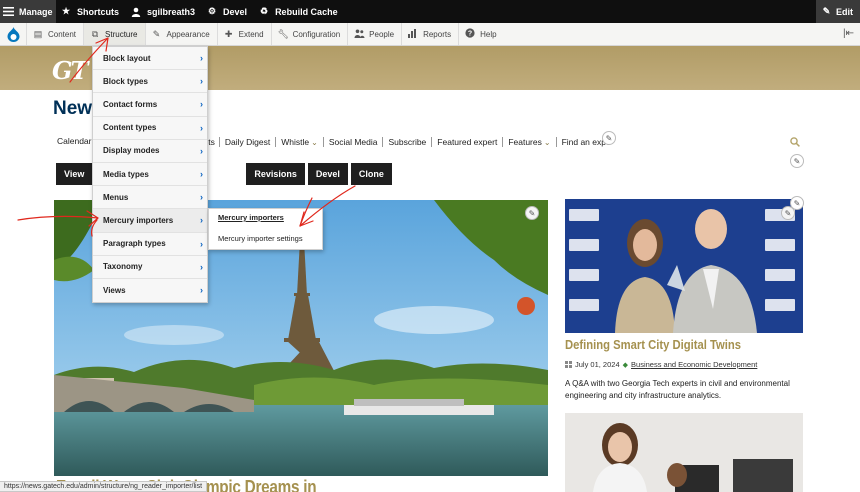  What do you see at coordinates (38, 33) in the screenshot?
I see `file-icon: ▤` at bounding box center [38, 33].